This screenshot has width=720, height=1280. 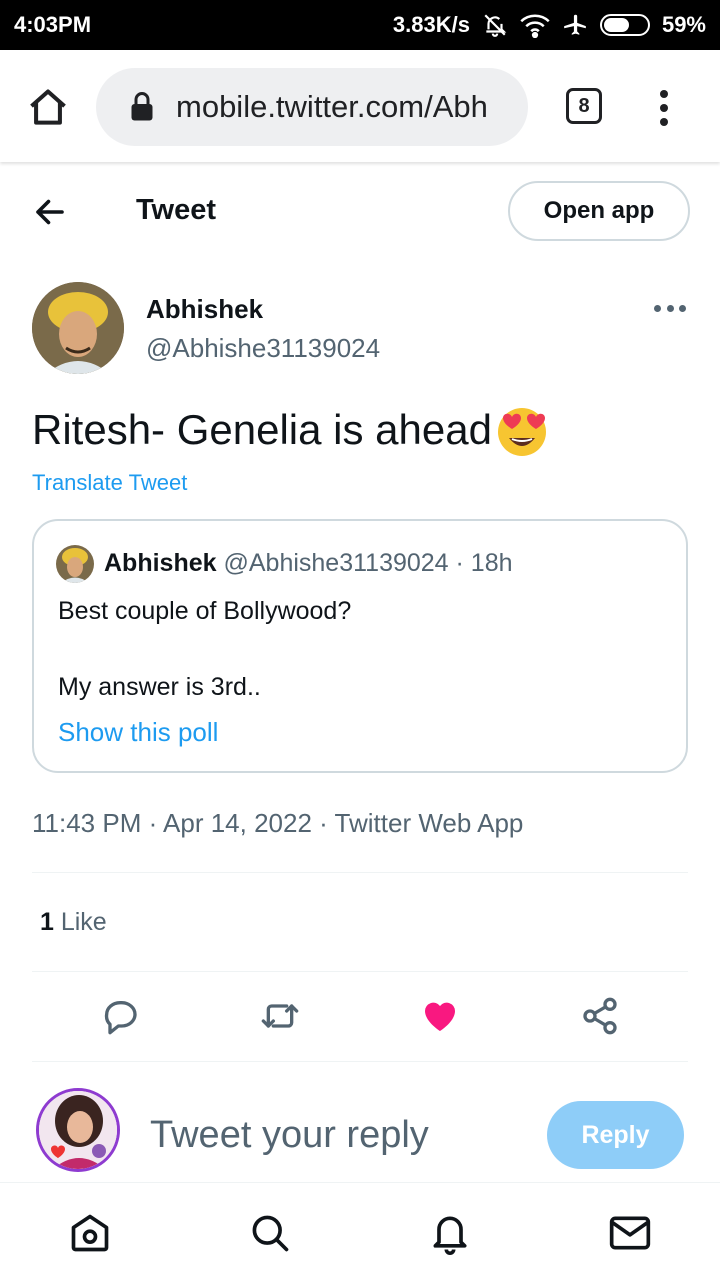 I want to click on heart-eyes-emoji-icon, so click(x=521, y=432).